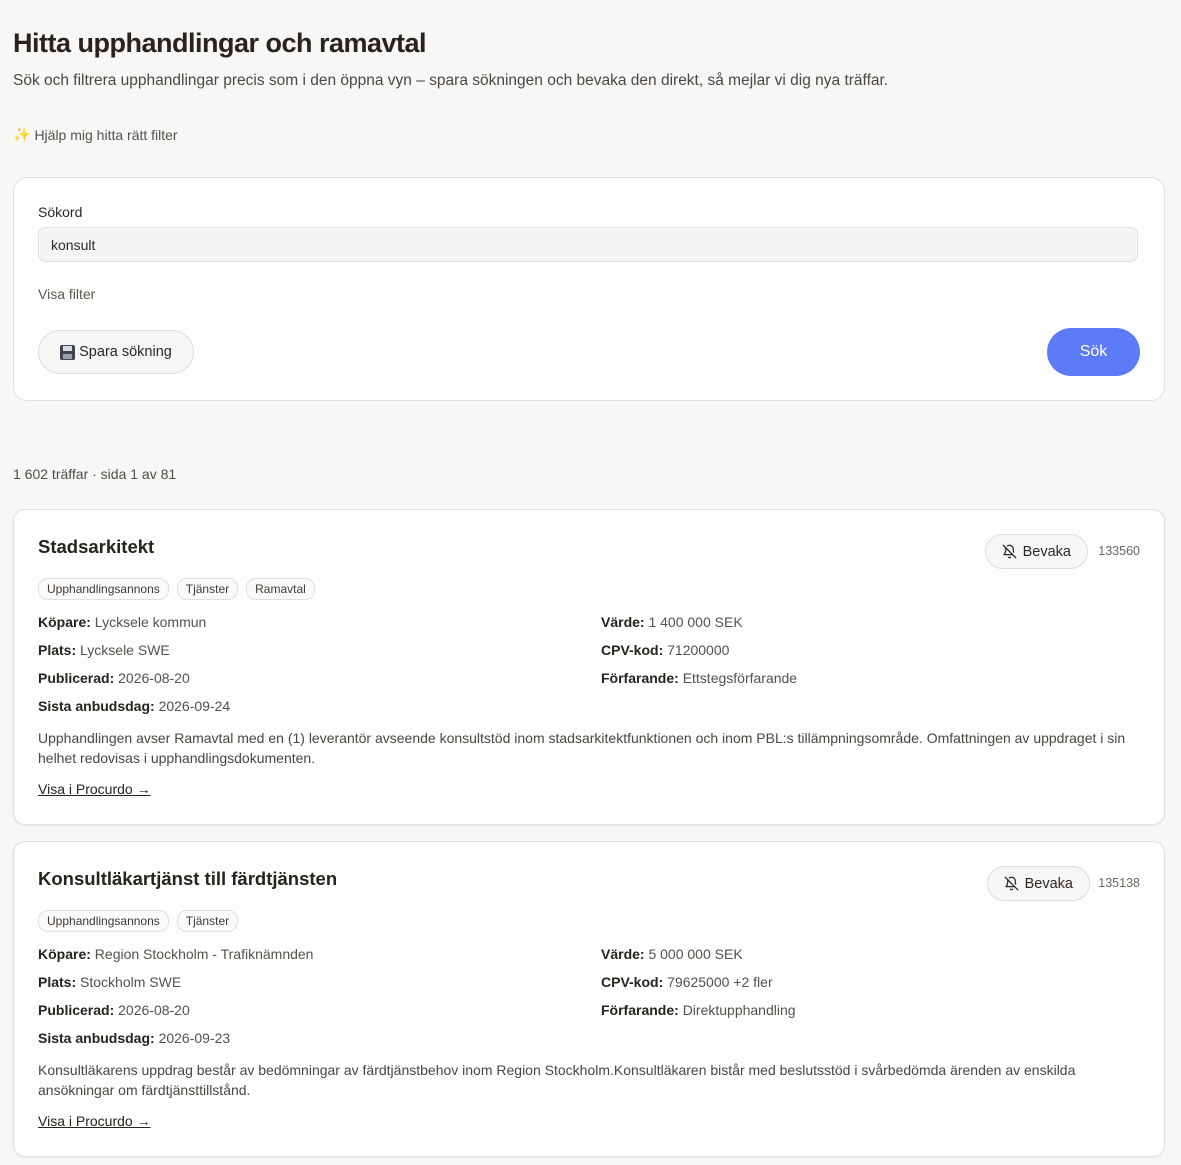 This screenshot has width=1181, height=1165. I want to click on help-filter-label: Hjälp mig hitta rätt filter, so click(106, 134).